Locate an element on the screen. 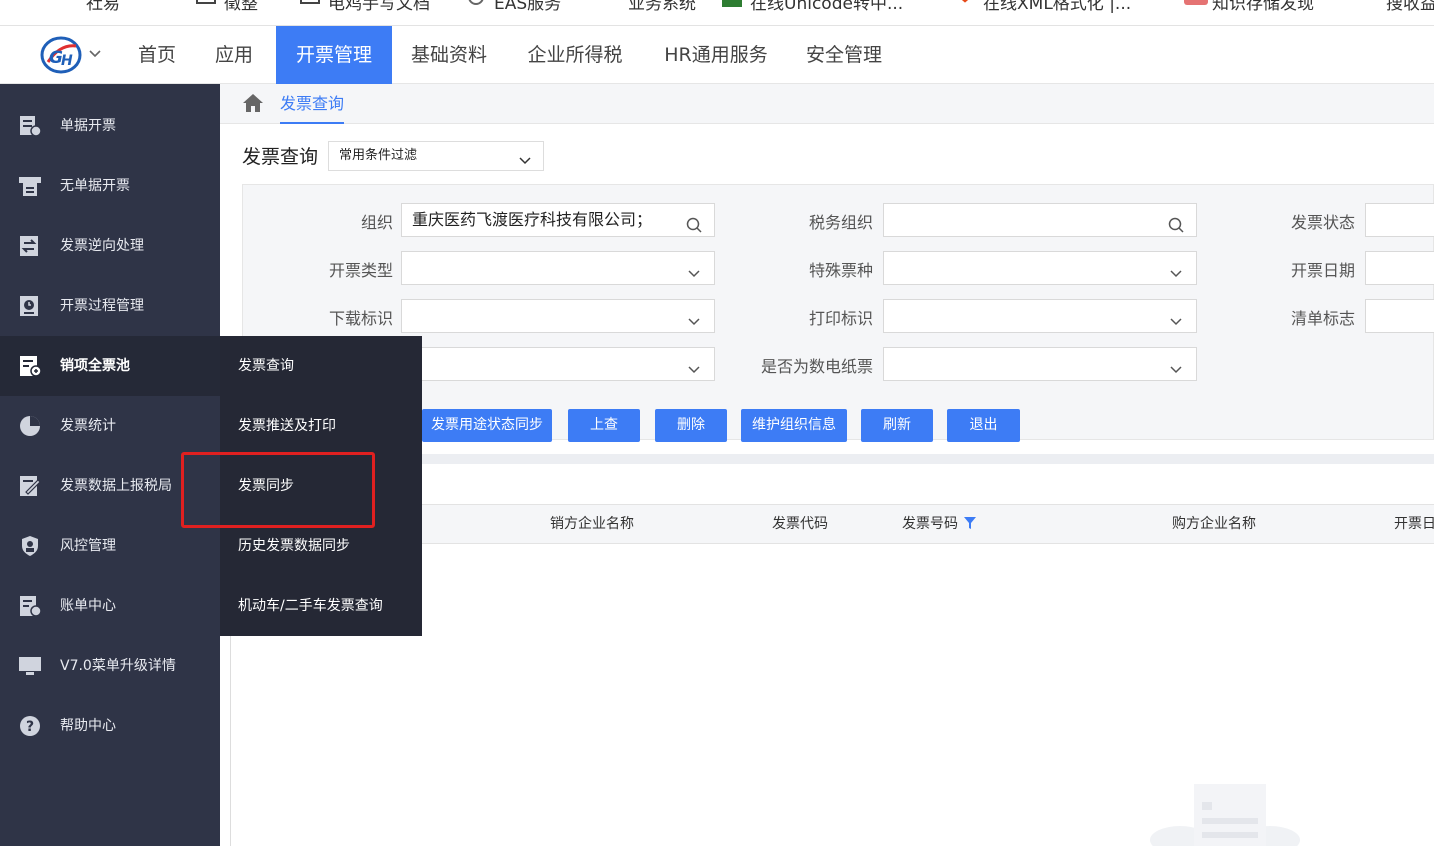  nav-security-management: 安全管理 is located at coordinates (844, 55).